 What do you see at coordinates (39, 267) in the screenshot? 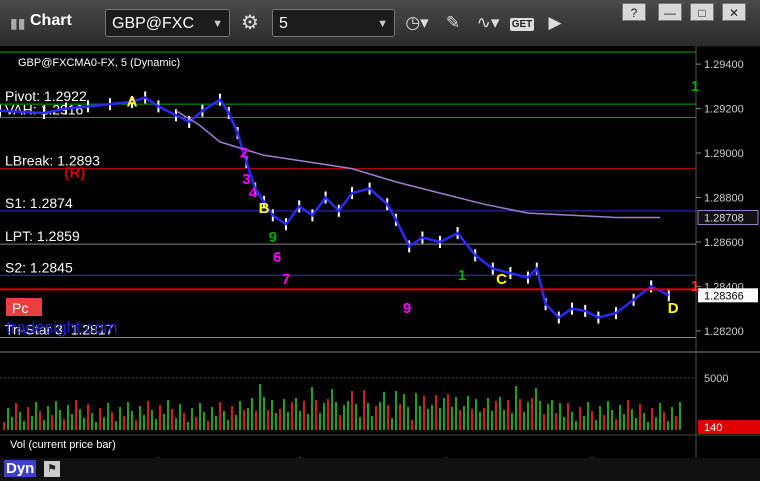
I see `level-label: S2: 1.2845` at bounding box center [39, 267].